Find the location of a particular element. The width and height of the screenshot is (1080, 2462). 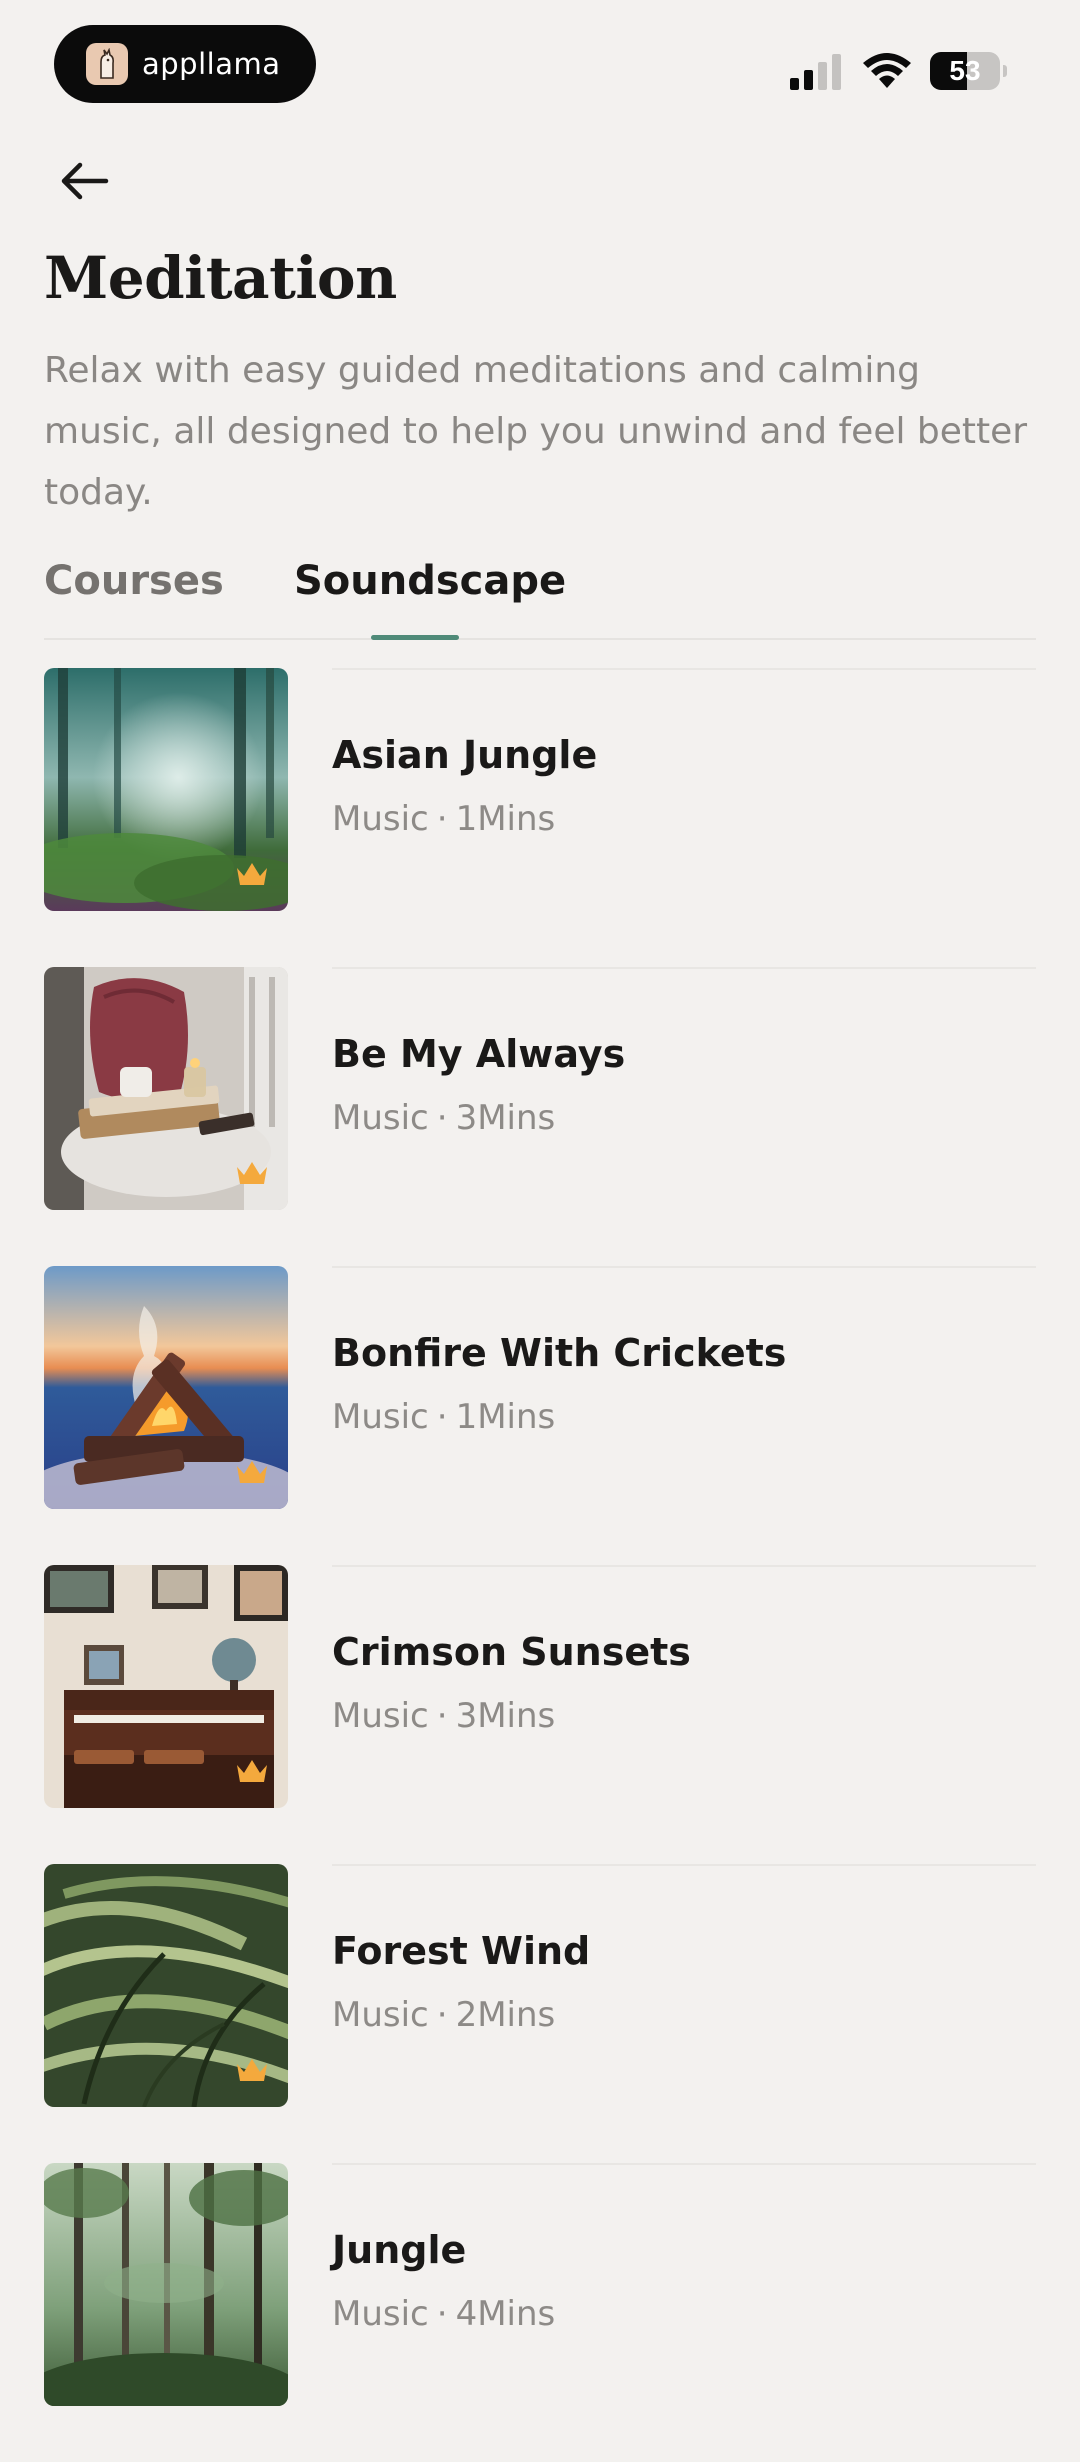

list-item: Asian Jungle Music · 1Mins is located at coordinates (540, 817).